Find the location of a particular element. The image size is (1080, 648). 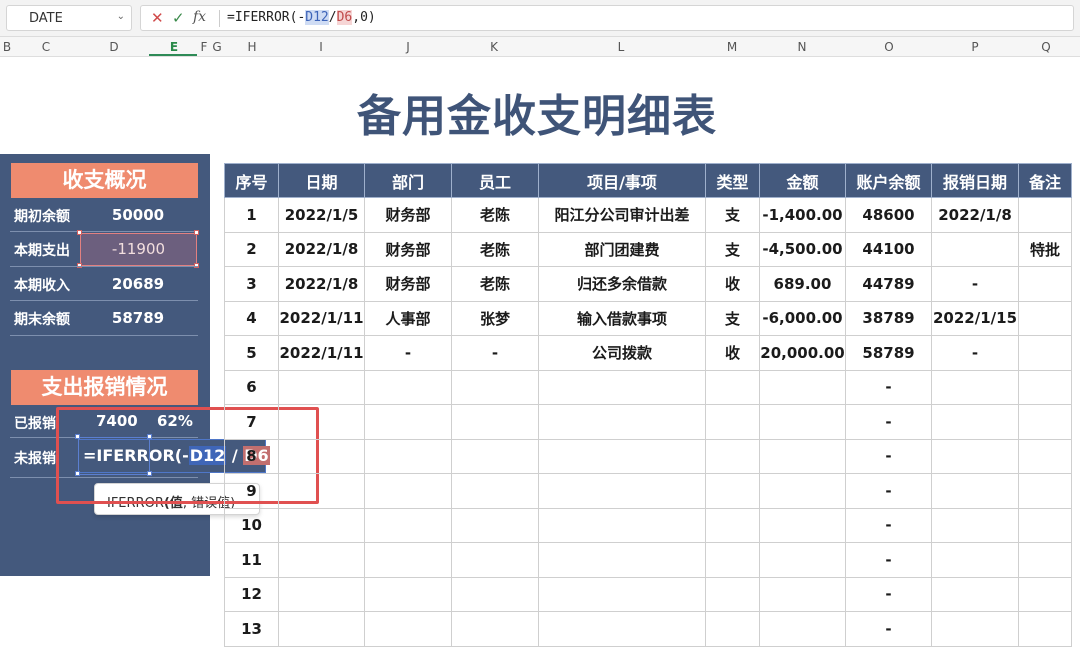

cell-item: 输入借款事项 is located at coordinates (622, 318).